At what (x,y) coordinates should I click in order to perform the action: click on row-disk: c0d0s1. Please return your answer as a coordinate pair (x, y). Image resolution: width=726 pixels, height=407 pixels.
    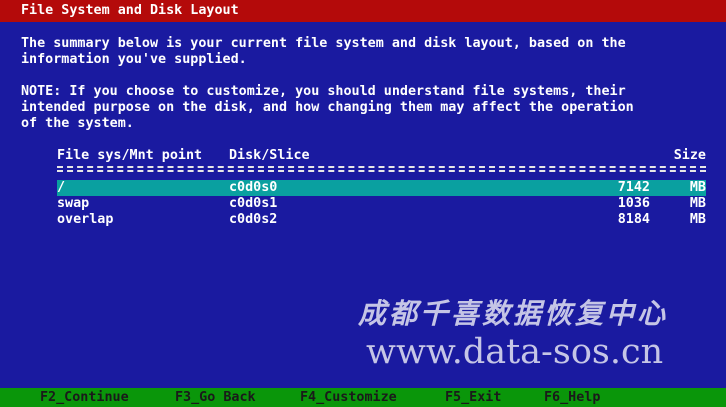
    Looking at the image, I should click on (253, 203).